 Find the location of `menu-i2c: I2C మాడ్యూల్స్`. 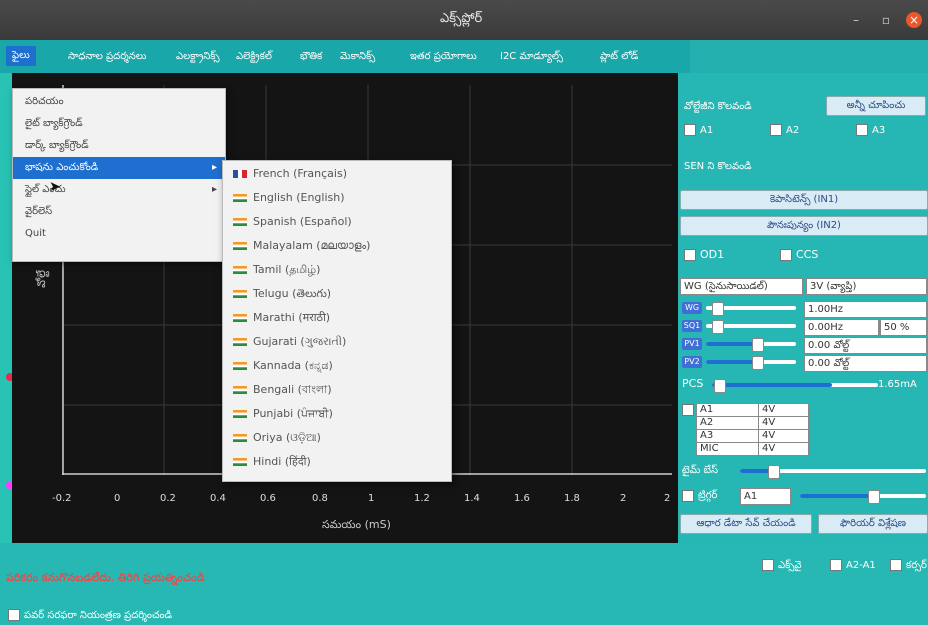

menu-i2c: I2C మాడ్యూల్స్ is located at coordinates (531, 57).